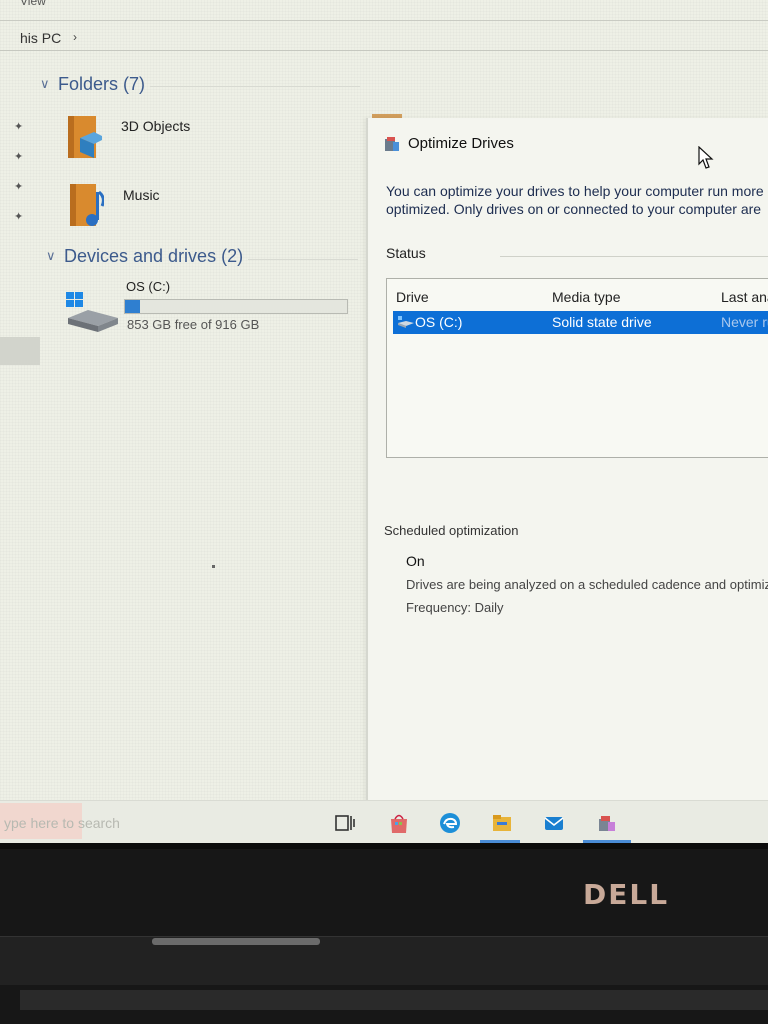 Image resolution: width=768 pixels, height=1024 pixels. I want to click on cell-media-type: Solid state drive, so click(602, 322).